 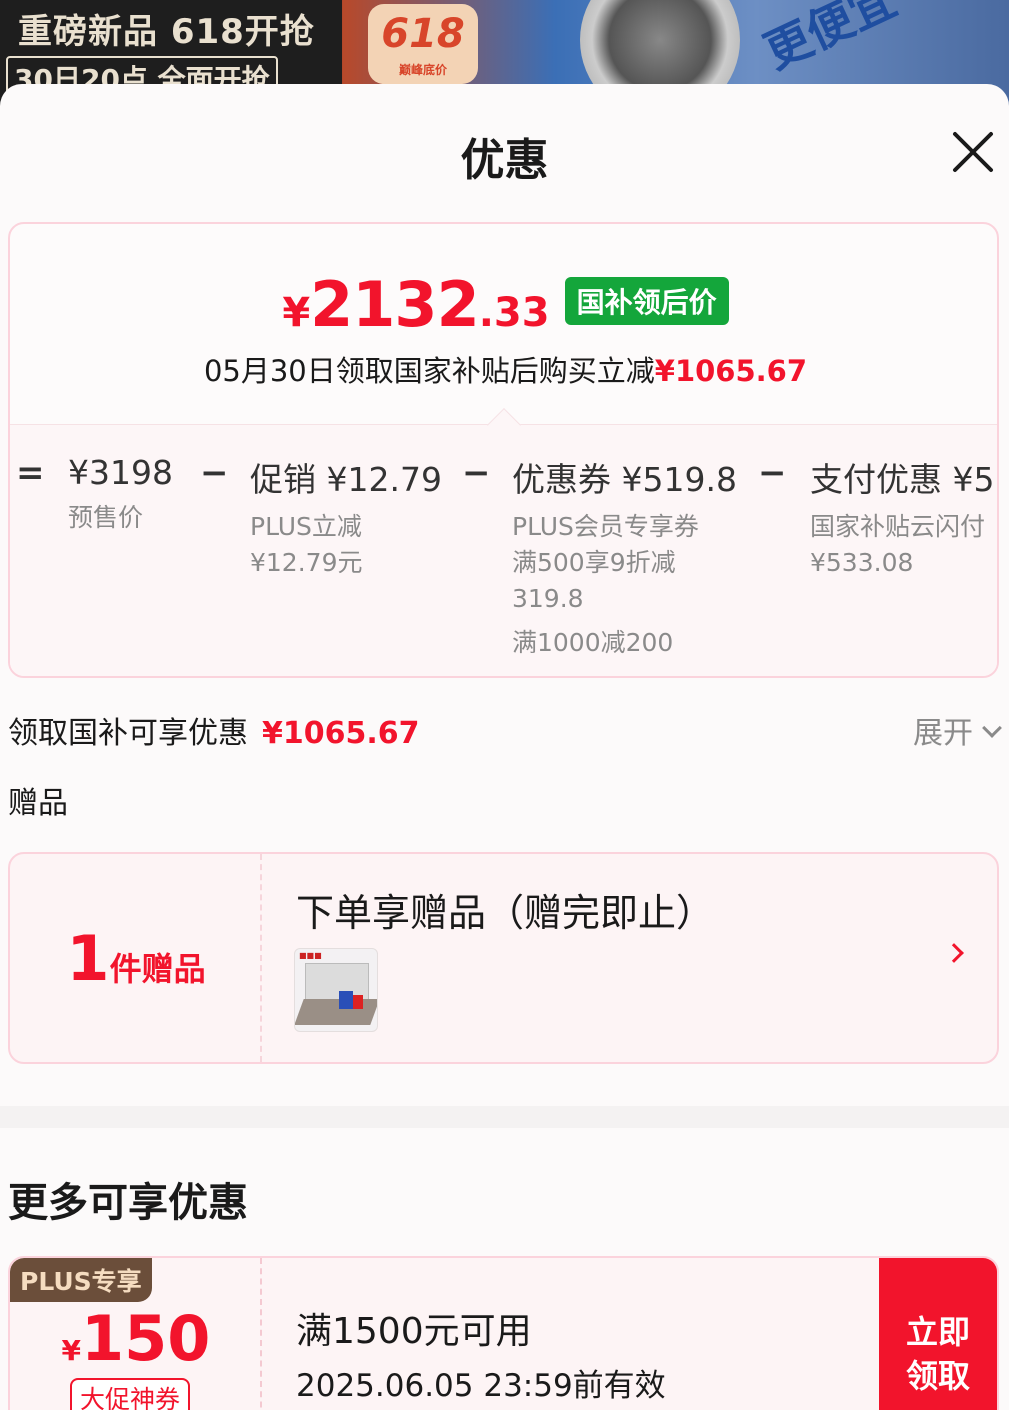 I want to click on gift-count-panel: 1件赠品, so click(x=136, y=958).